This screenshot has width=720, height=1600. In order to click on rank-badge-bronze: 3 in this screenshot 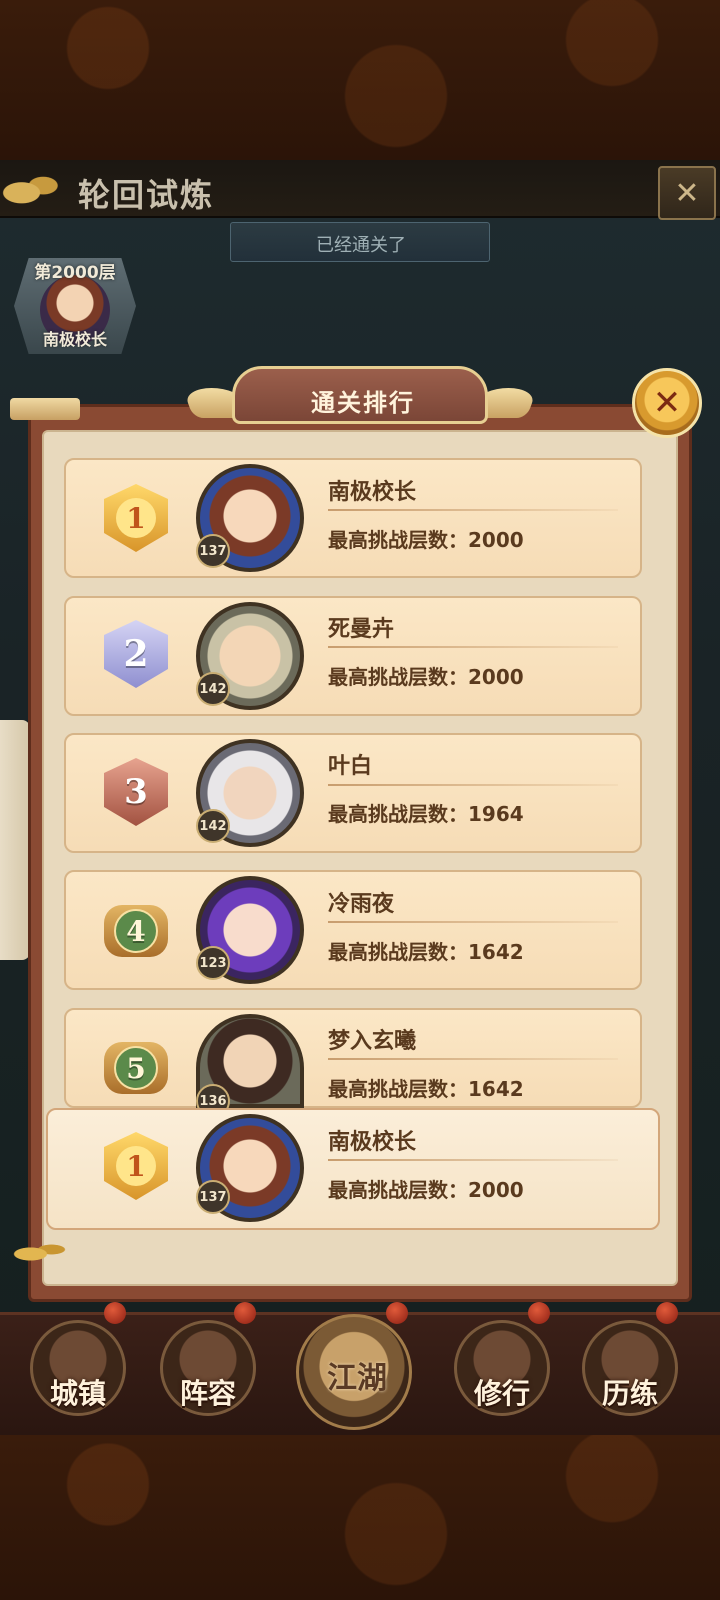, I will do `click(136, 792)`.